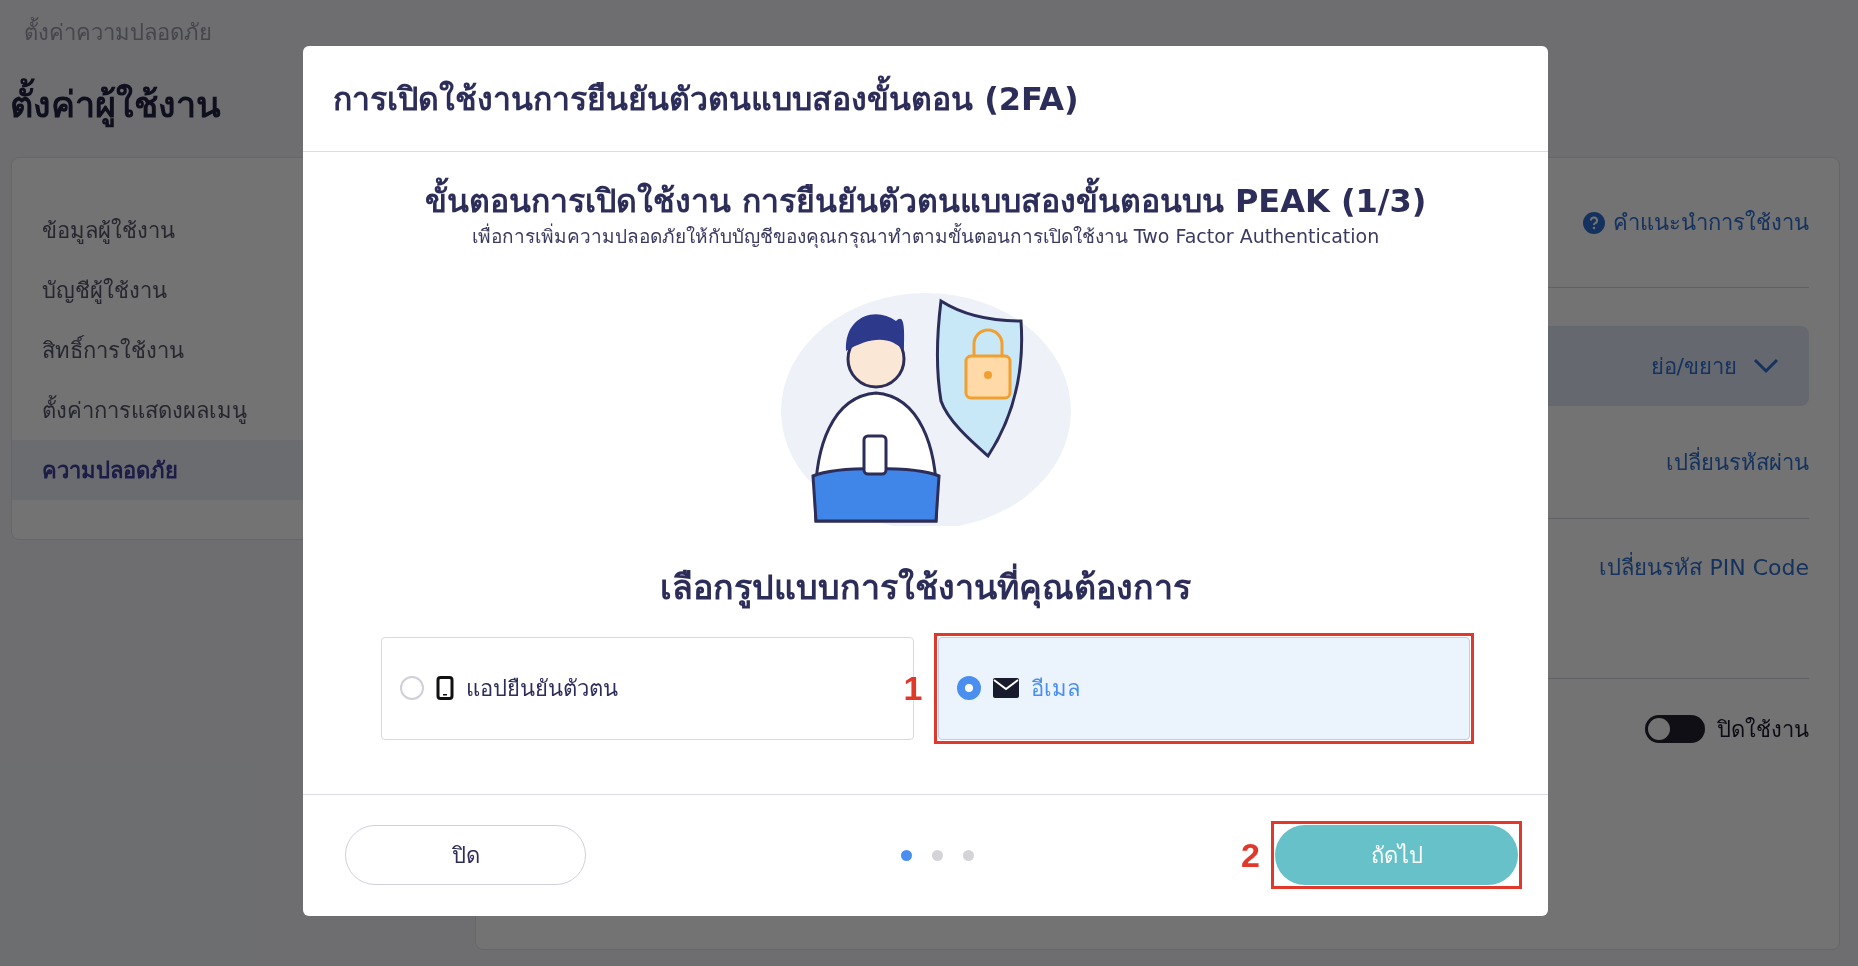  I want to click on close-button: ปิด, so click(465, 855).